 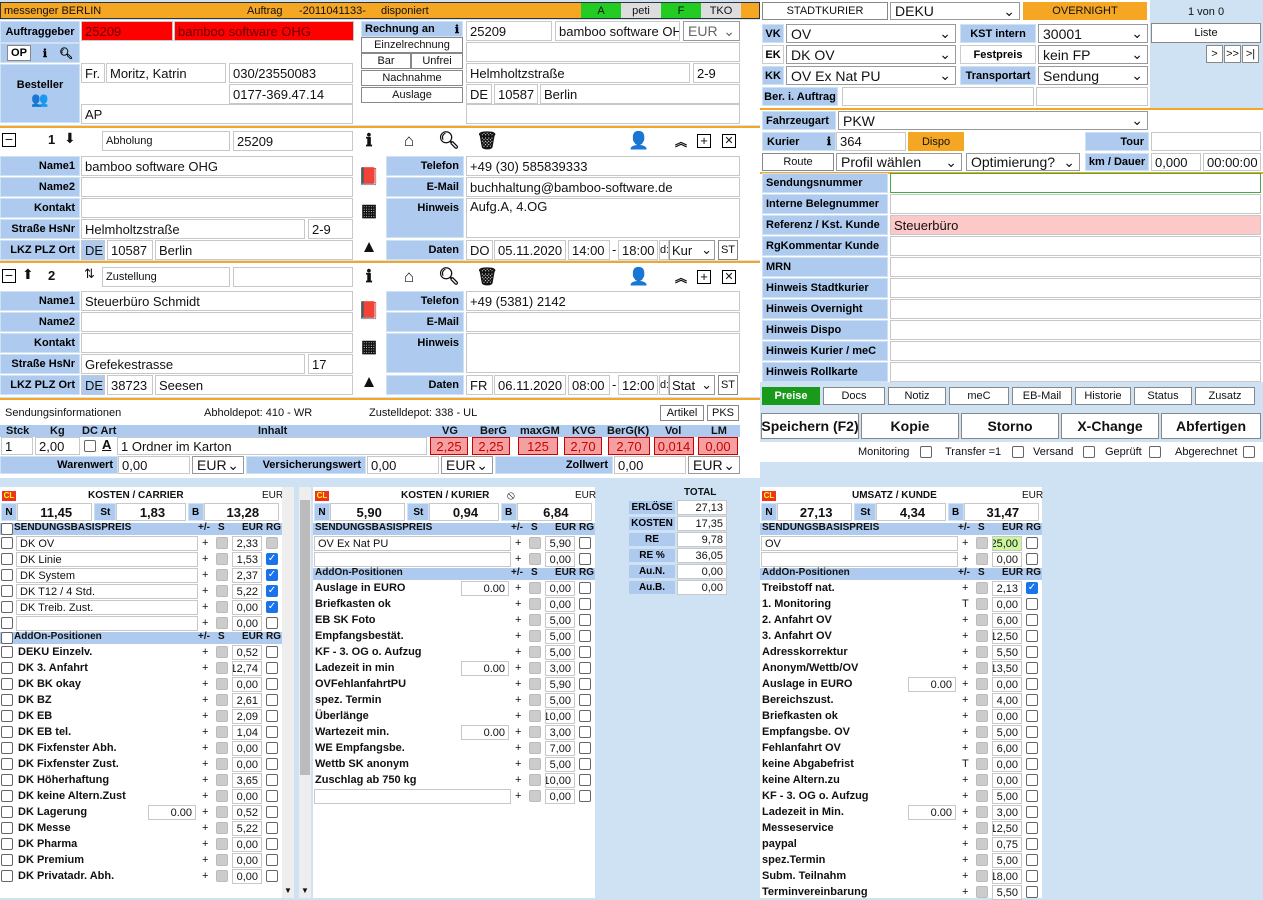 I want to click on dauer-field: 00:00:00, so click(x=1232, y=162).